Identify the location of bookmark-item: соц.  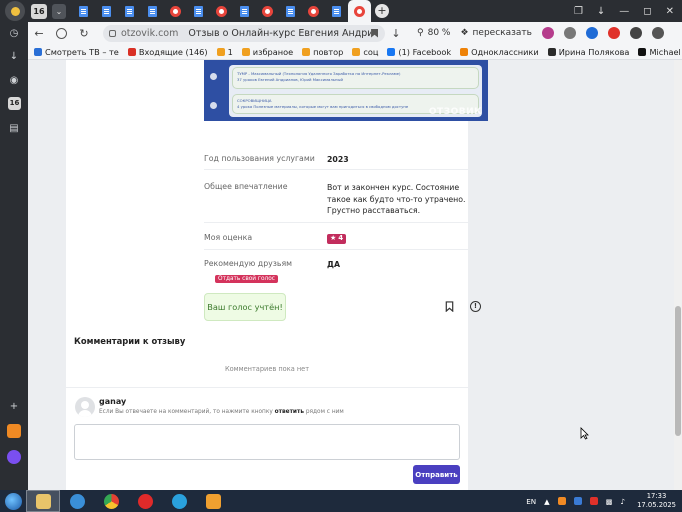
(365, 52).